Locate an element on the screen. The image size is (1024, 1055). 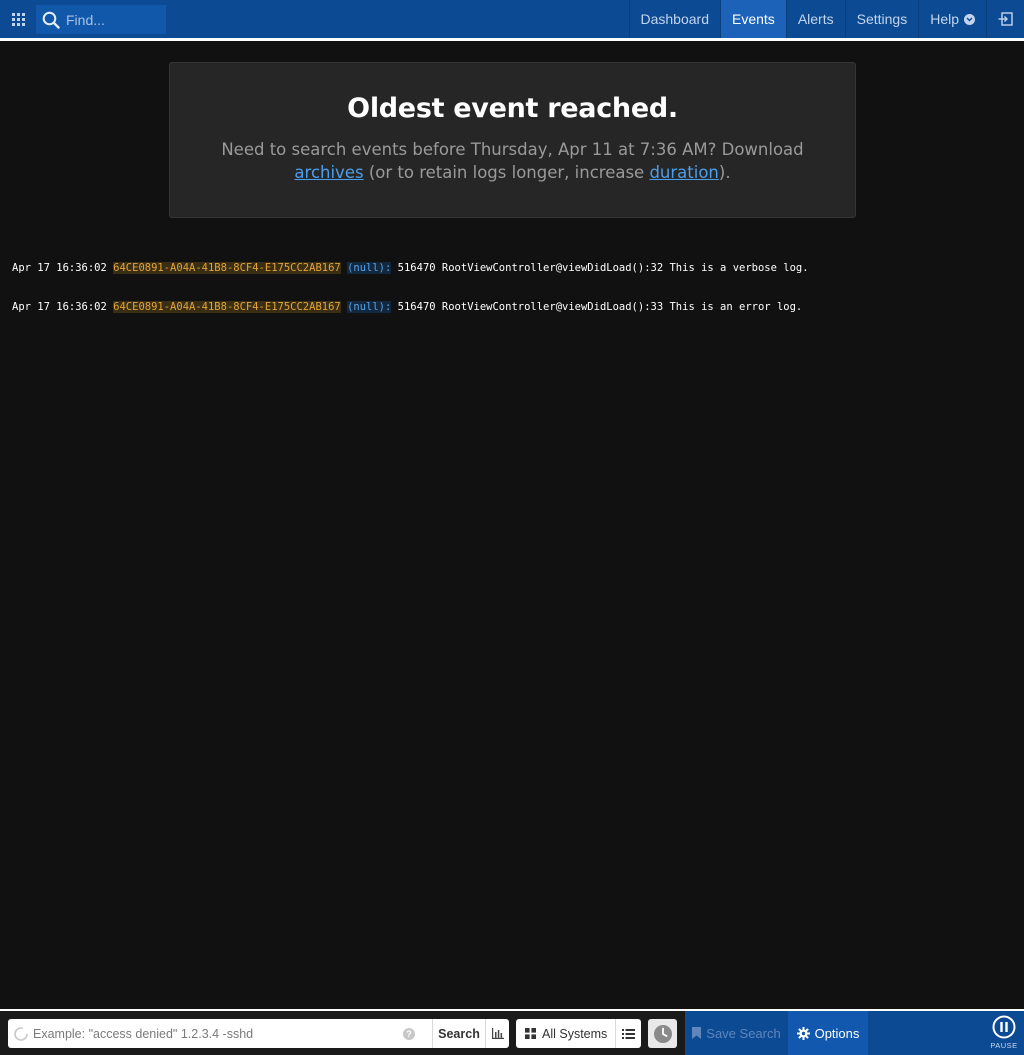
nav-help: Help is located at coordinates (952, 19).